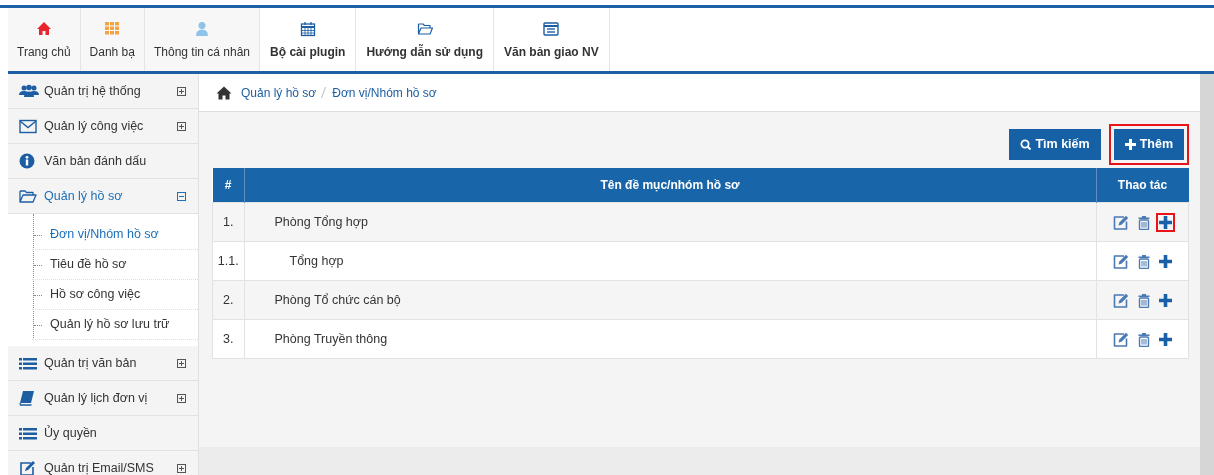  What do you see at coordinates (27, 161) in the screenshot?
I see `info-icon` at bounding box center [27, 161].